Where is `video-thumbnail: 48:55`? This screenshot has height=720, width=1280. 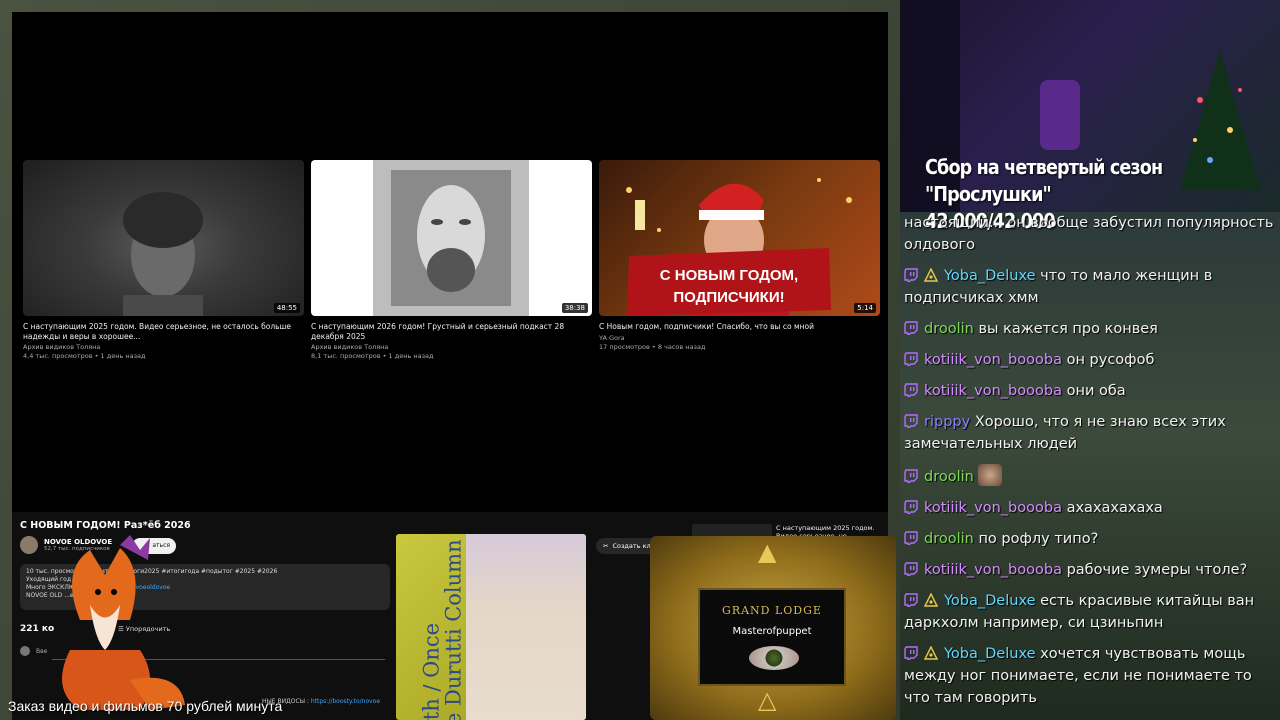 video-thumbnail: 48:55 is located at coordinates (163, 238).